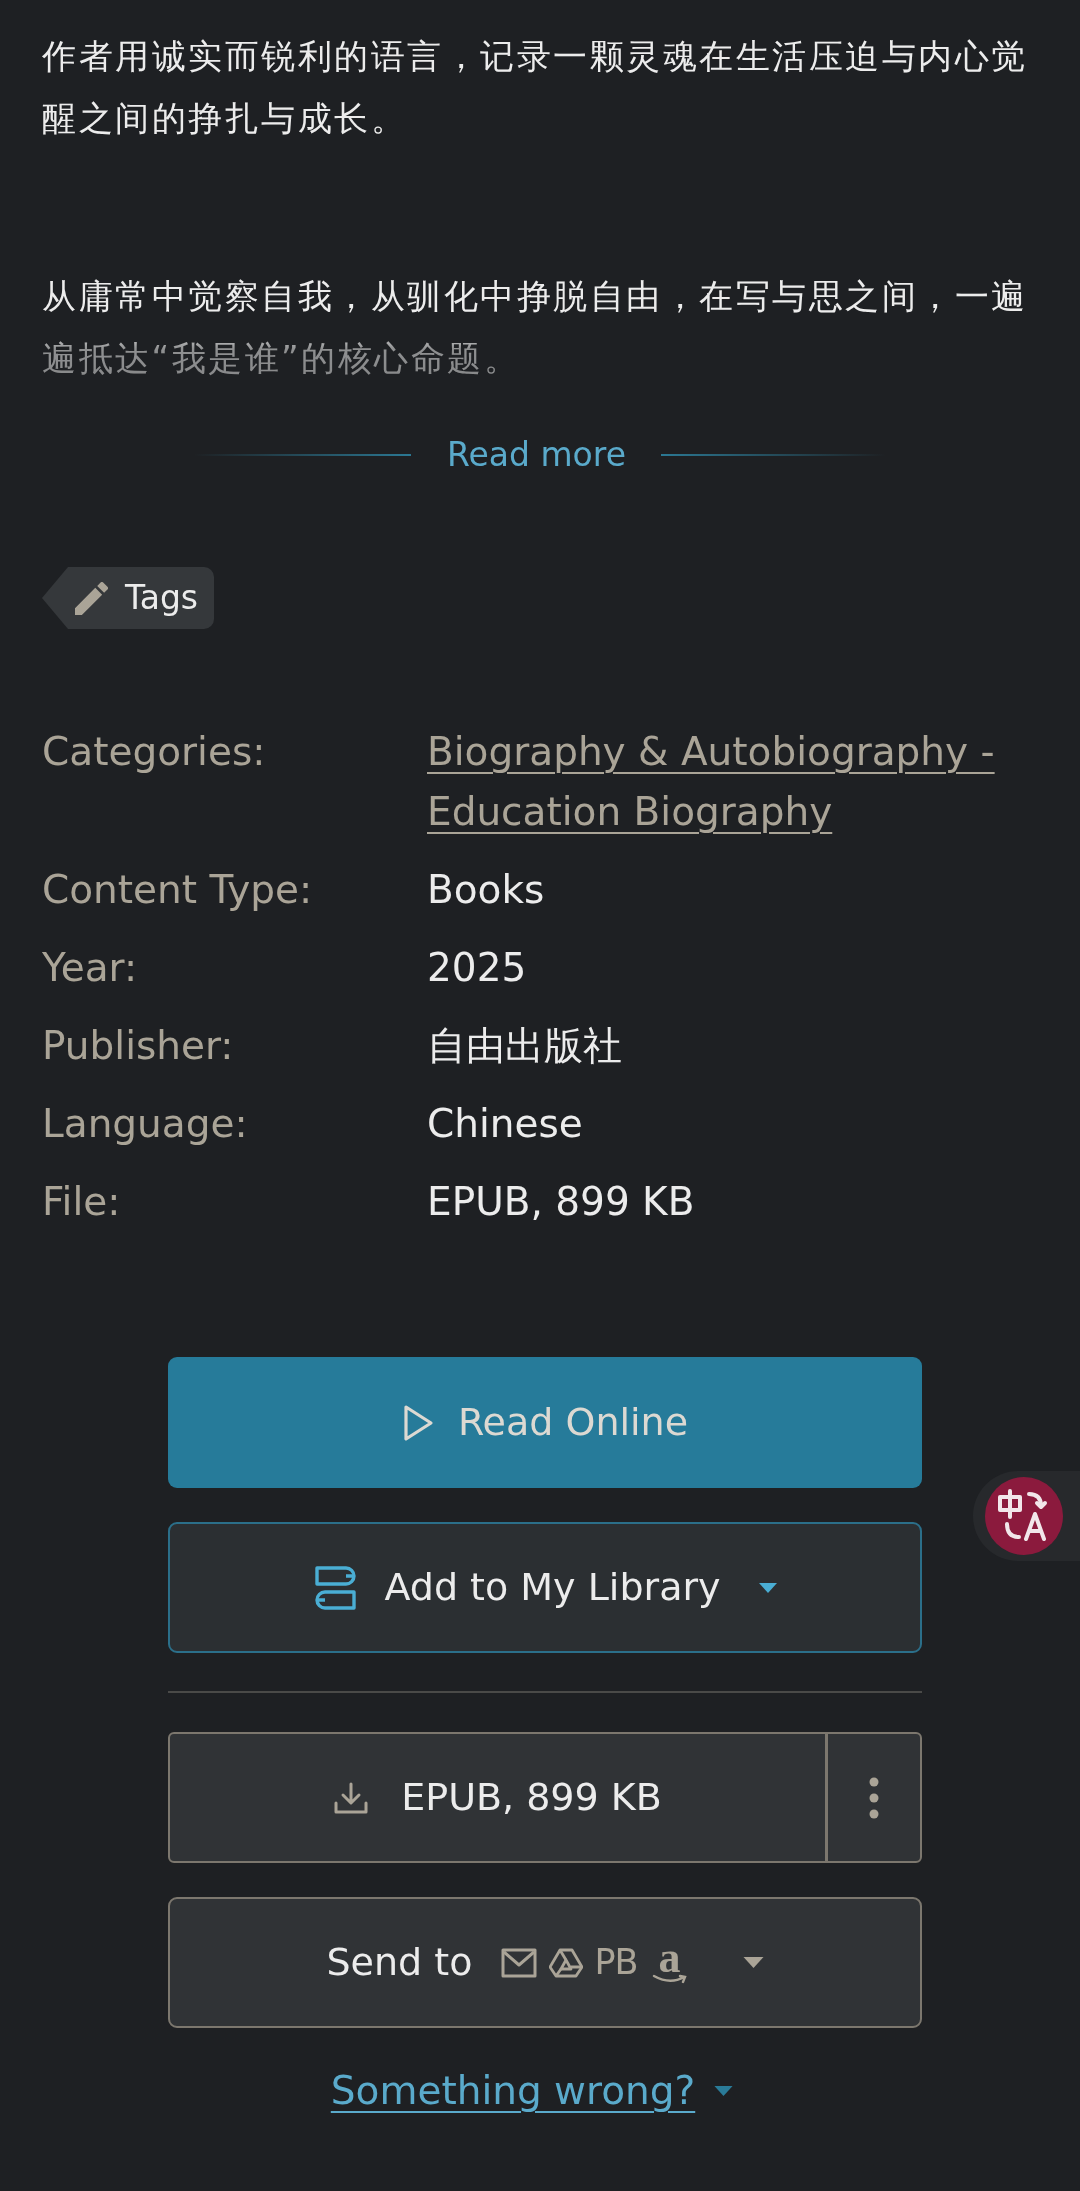 This screenshot has height=2191, width=1080. I want to click on translate-icon, so click(1024, 1516).